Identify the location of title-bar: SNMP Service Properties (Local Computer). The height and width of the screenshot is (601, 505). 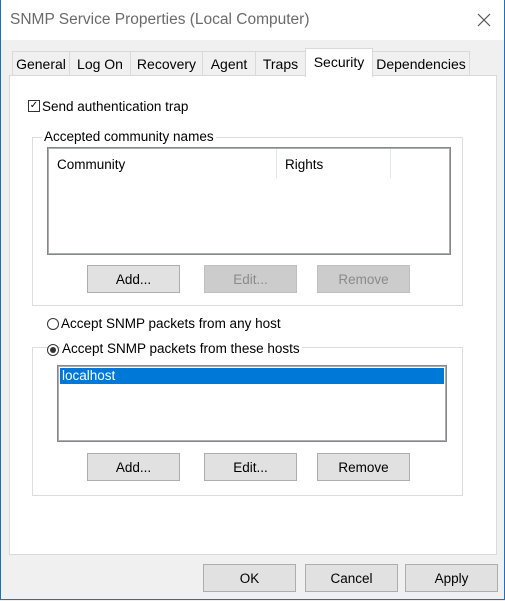
(252, 20).